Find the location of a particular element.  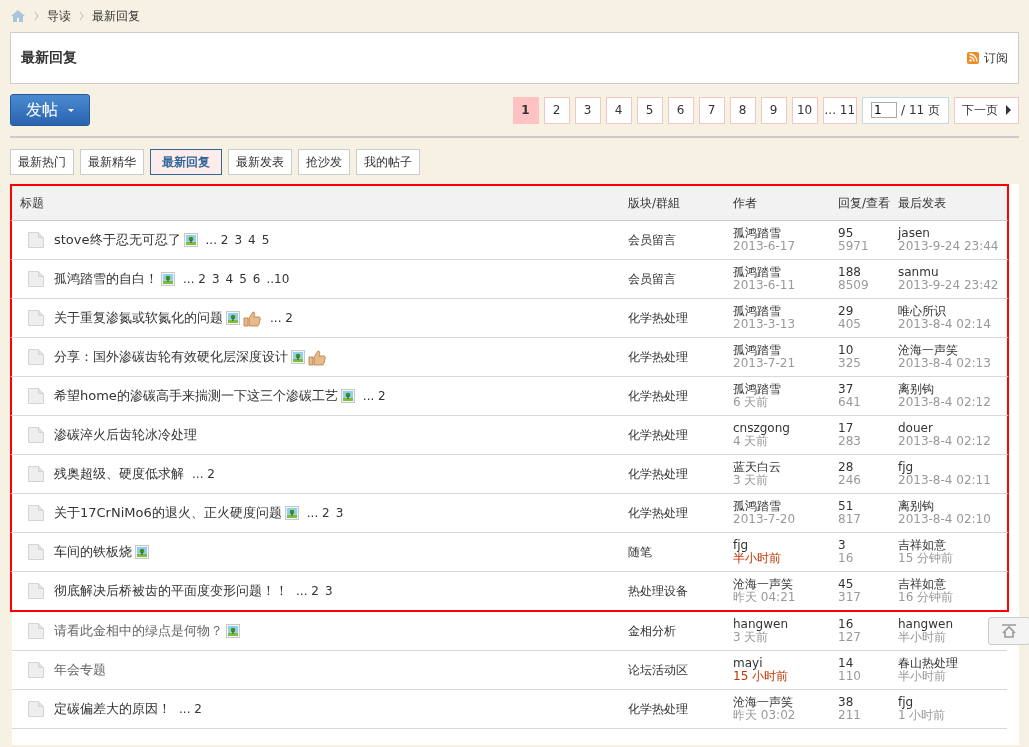

page-input: 1 is located at coordinates (884, 110).